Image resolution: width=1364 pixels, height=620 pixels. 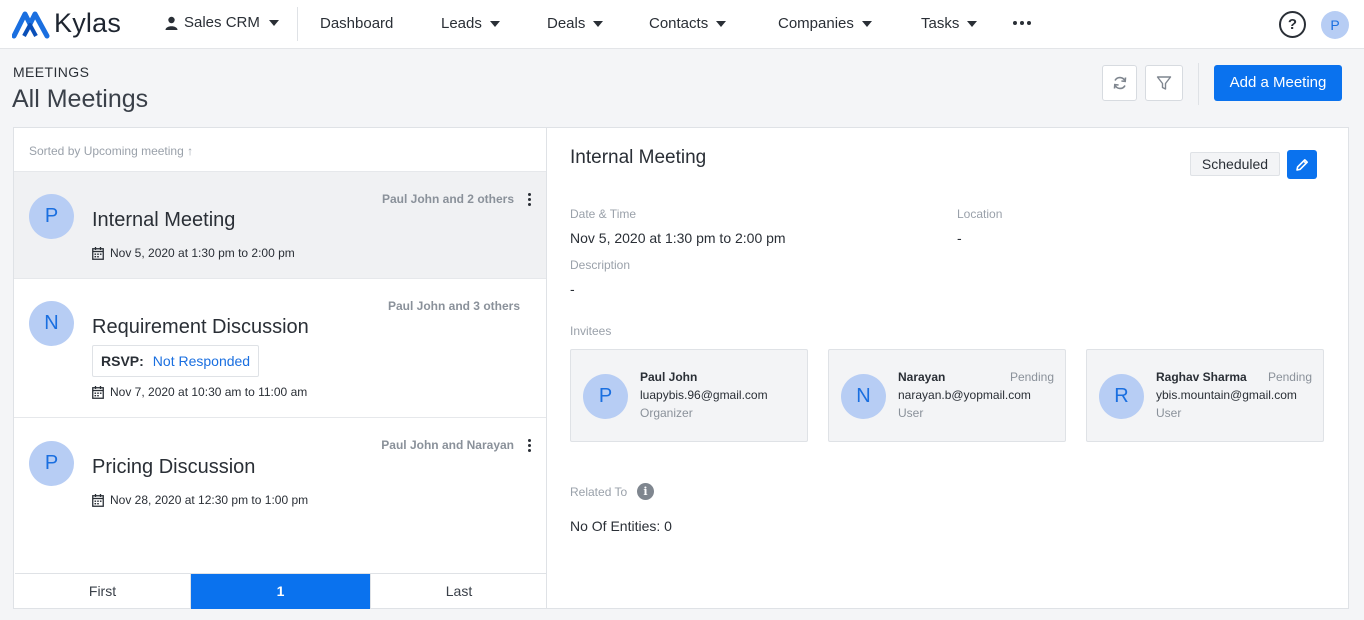 What do you see at coordinates (171, 23) in the screenshot?
I see `user-icon` at bounding box center [171, 23].